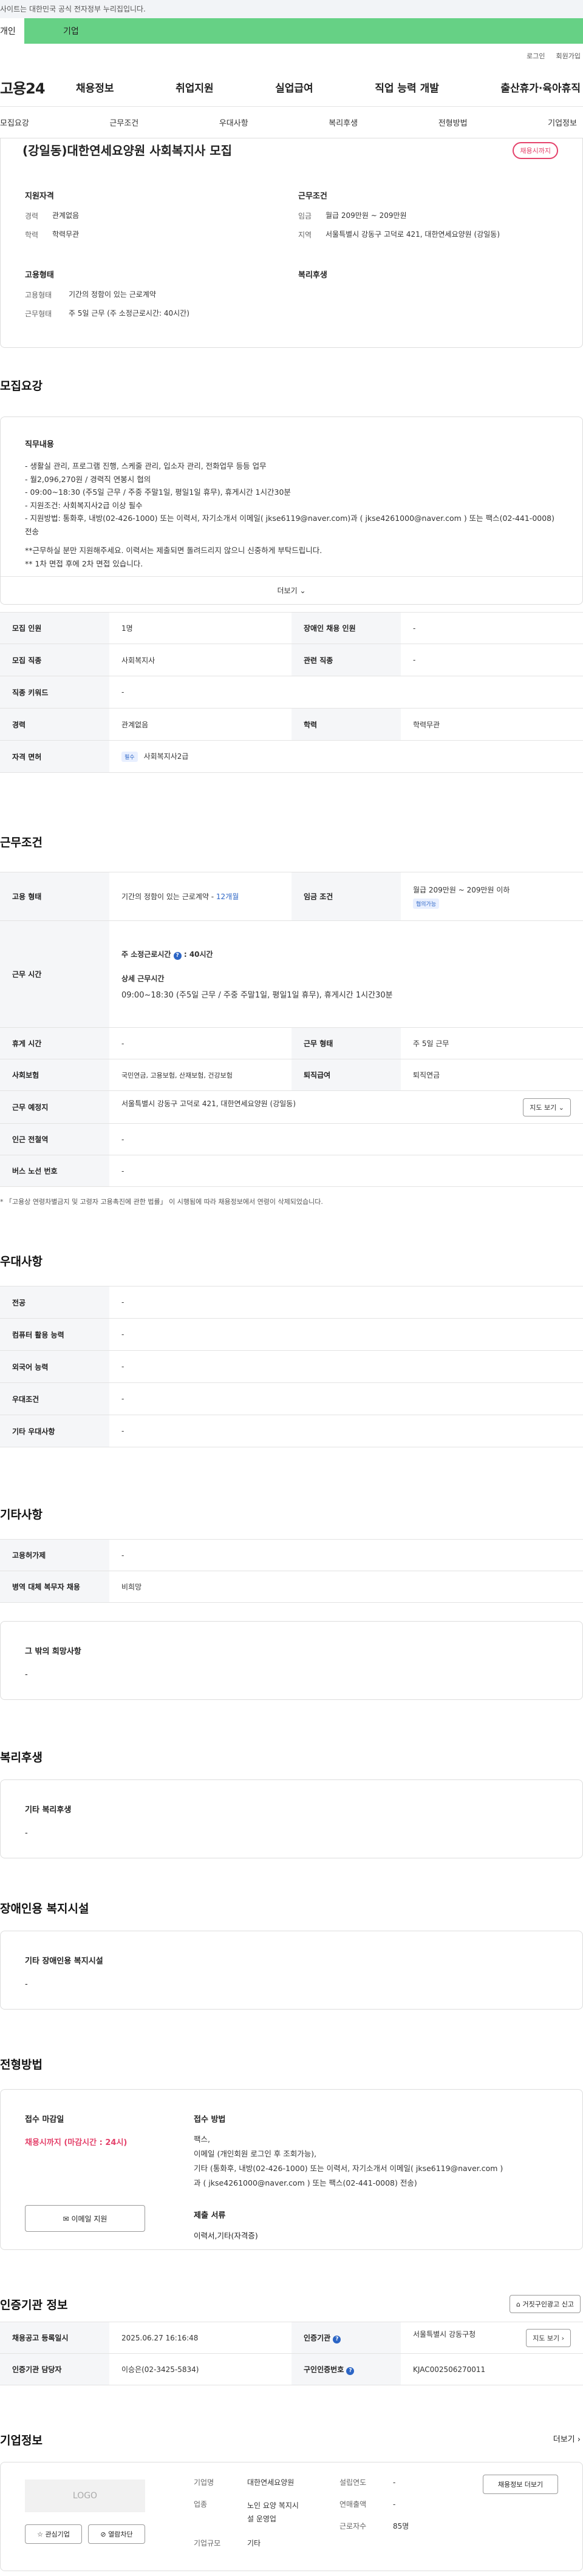  What do you see at coordinates (567, 2438) in the screenshot?
I see `company-more-link: 더보기 ›` at bounding box center [567, 2438].